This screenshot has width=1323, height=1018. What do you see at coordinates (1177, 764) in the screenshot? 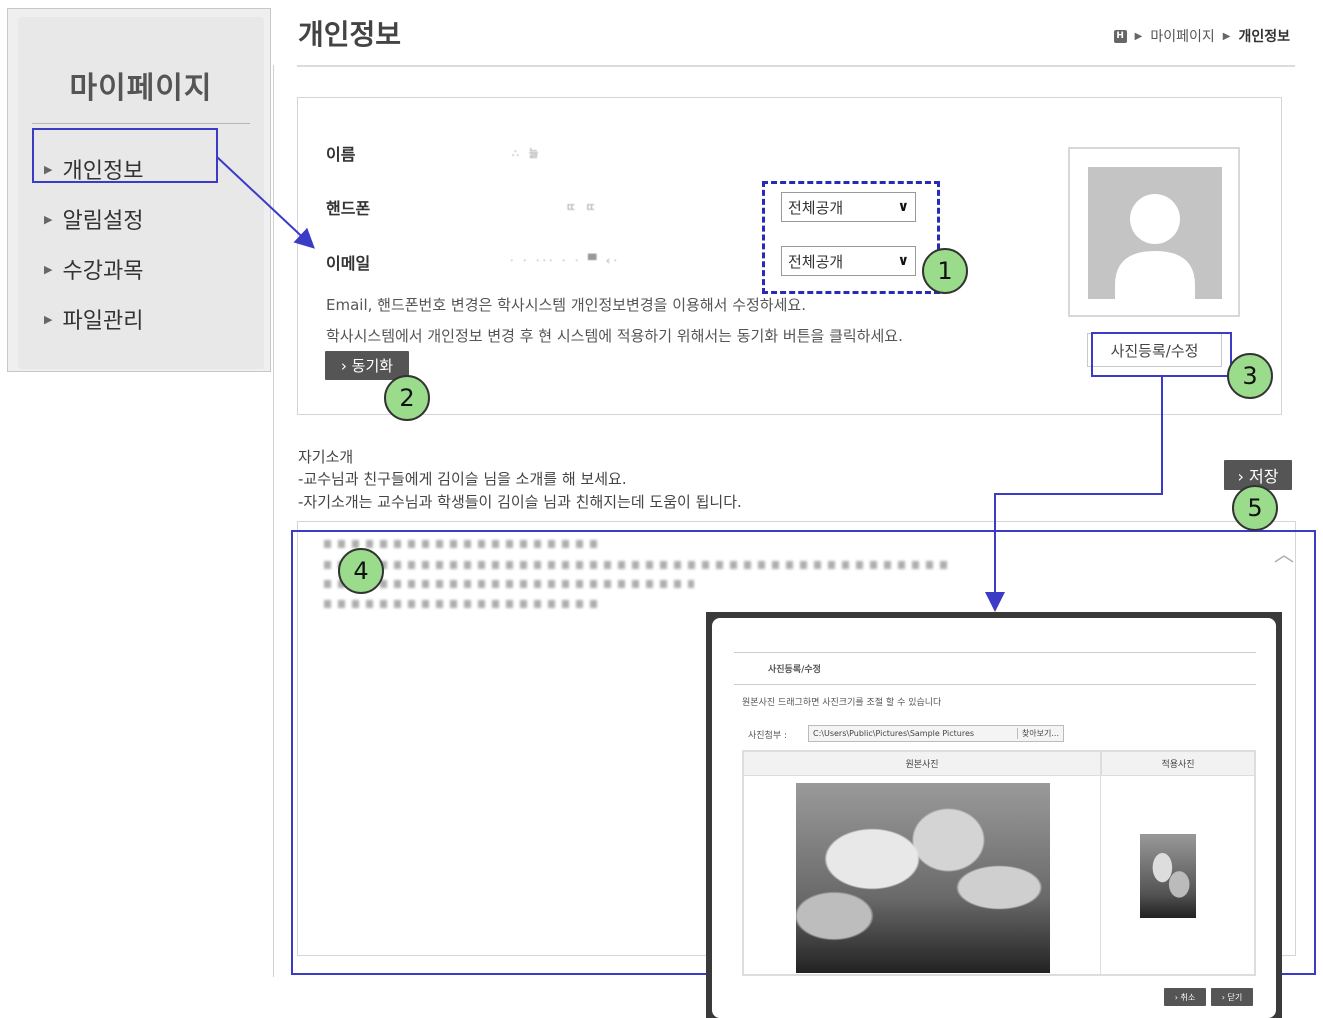
I see `applied-photo-header: 적용사진` at bounding box center [1177, 764].